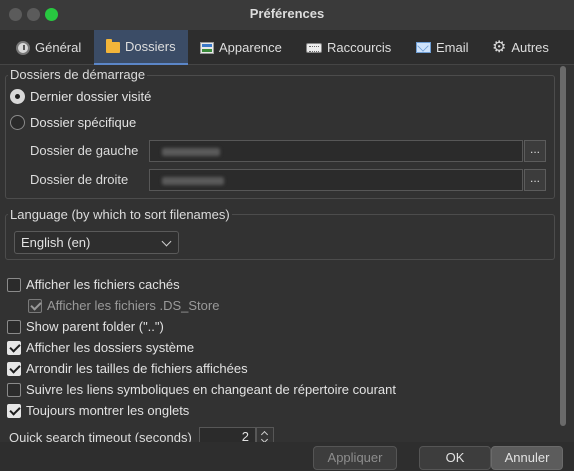  I want to click on scrollbar, so click(563, 246).